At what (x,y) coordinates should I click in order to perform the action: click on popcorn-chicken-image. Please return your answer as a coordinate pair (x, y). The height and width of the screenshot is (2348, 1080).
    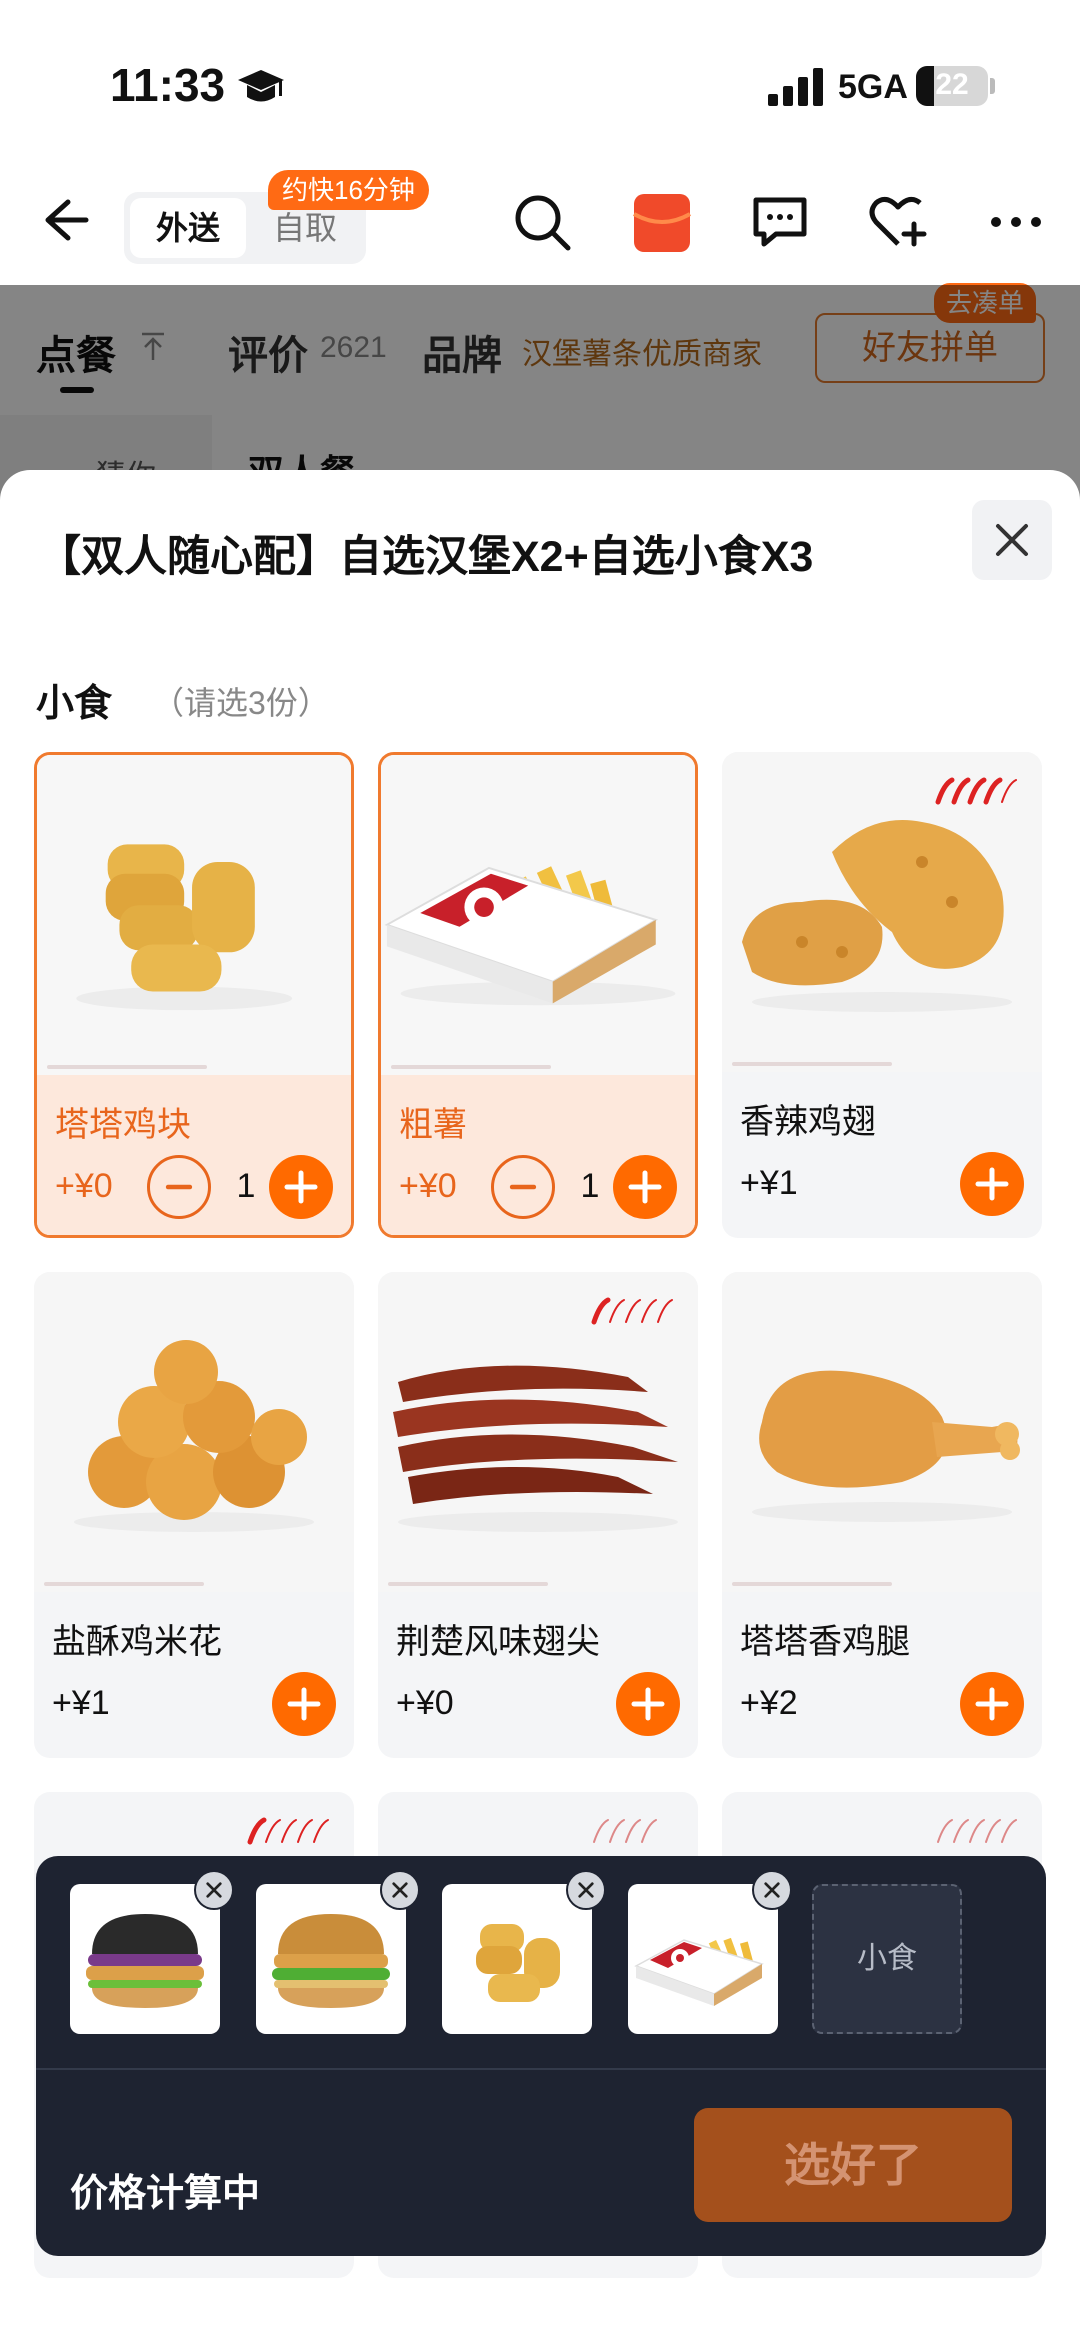
    Looking at the image, I should click on (194, 1436).